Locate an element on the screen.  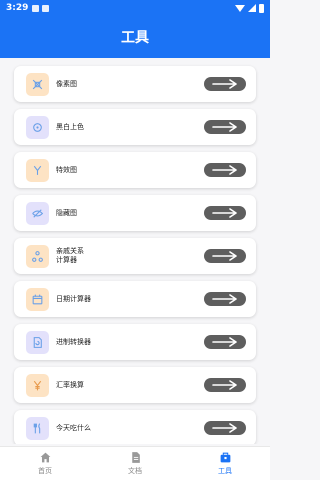
pixel-grid-icon is located at coordinates (37, 84).